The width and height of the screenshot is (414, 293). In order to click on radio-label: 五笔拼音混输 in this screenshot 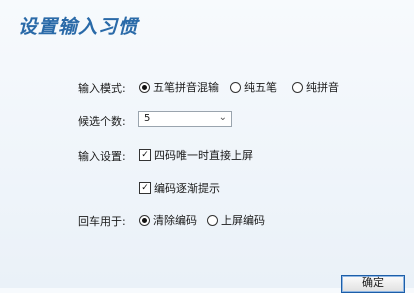, I will do `click(186, 87)`.